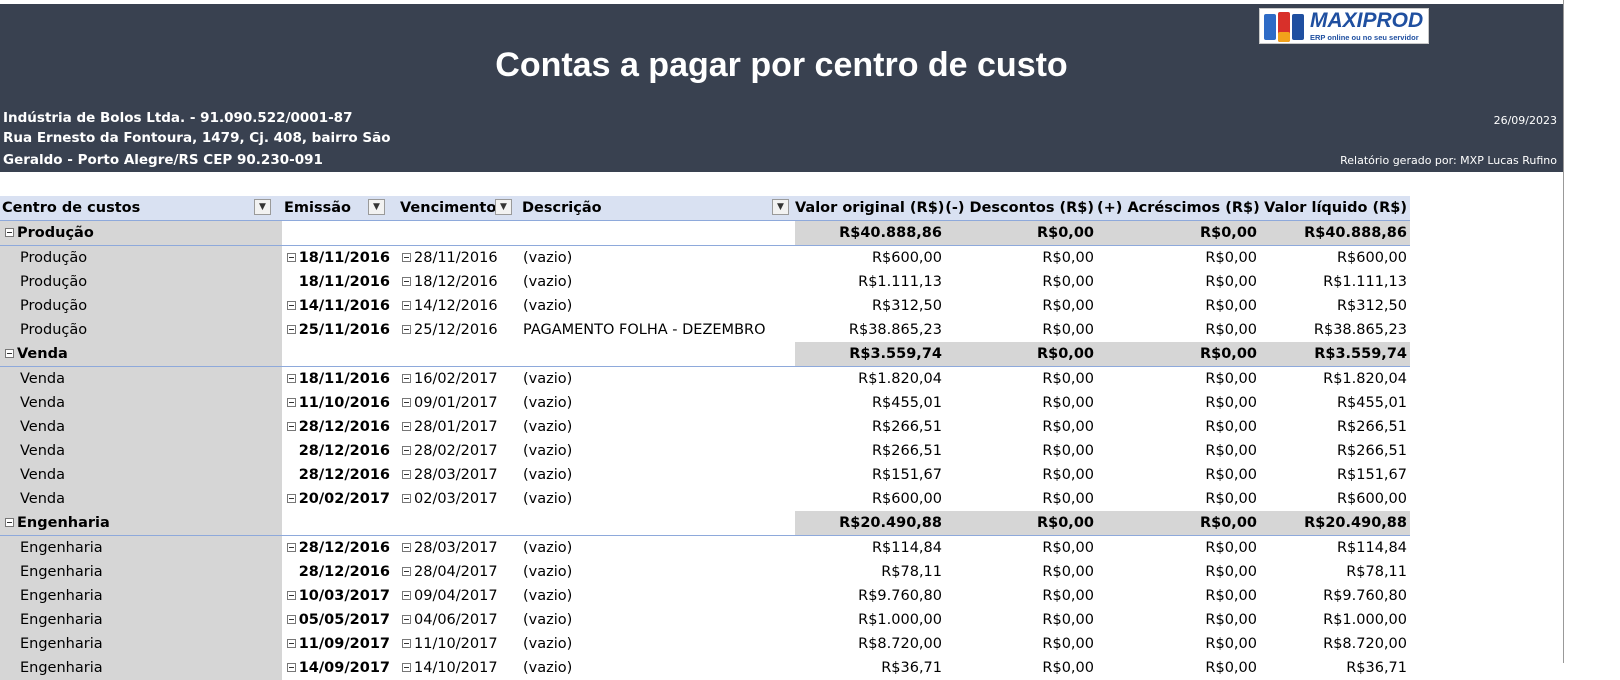 This screenshot has width=1620, height=680. I want to click on col-header-acrescimos: (+) Acréscimos (R$), so click(1178, 208).